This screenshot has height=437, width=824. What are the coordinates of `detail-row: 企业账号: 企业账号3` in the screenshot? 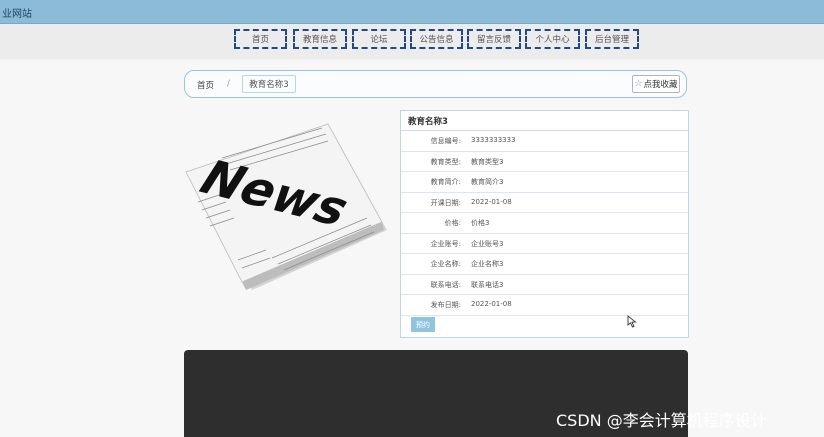 It's located at (544, 244).